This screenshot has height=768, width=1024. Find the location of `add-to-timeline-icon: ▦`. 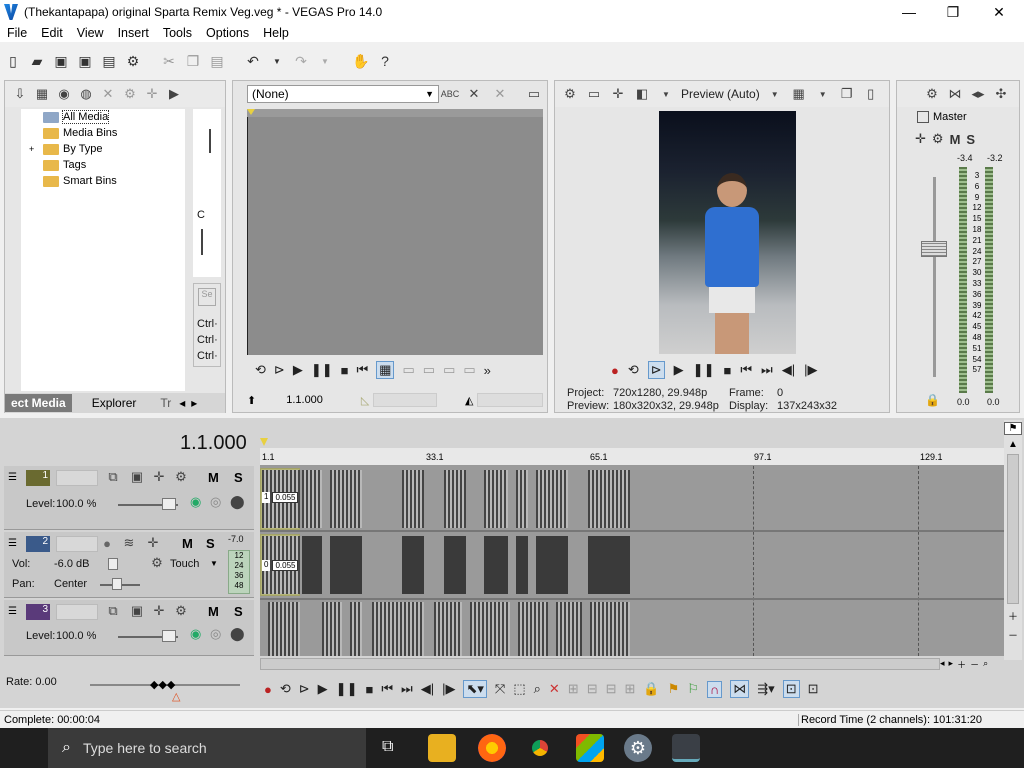

add-to-timeline-icon: ▦ is located at coordinates (385, 370).